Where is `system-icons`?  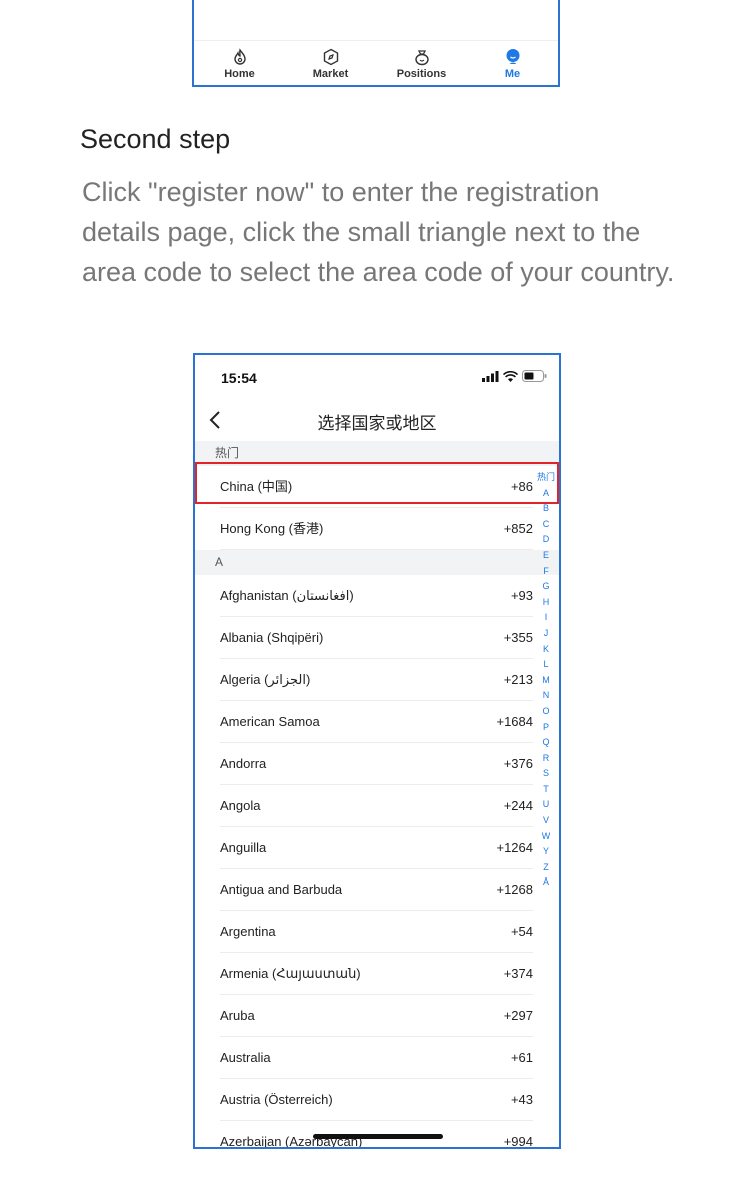
system-icons is located at coordinates (514, 376).